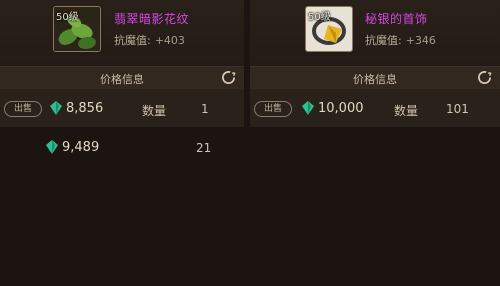  What do you see at coordinates (204, 148) in the screenshot?
I see `quantity-value: 21` at bounding box center [204, 148].